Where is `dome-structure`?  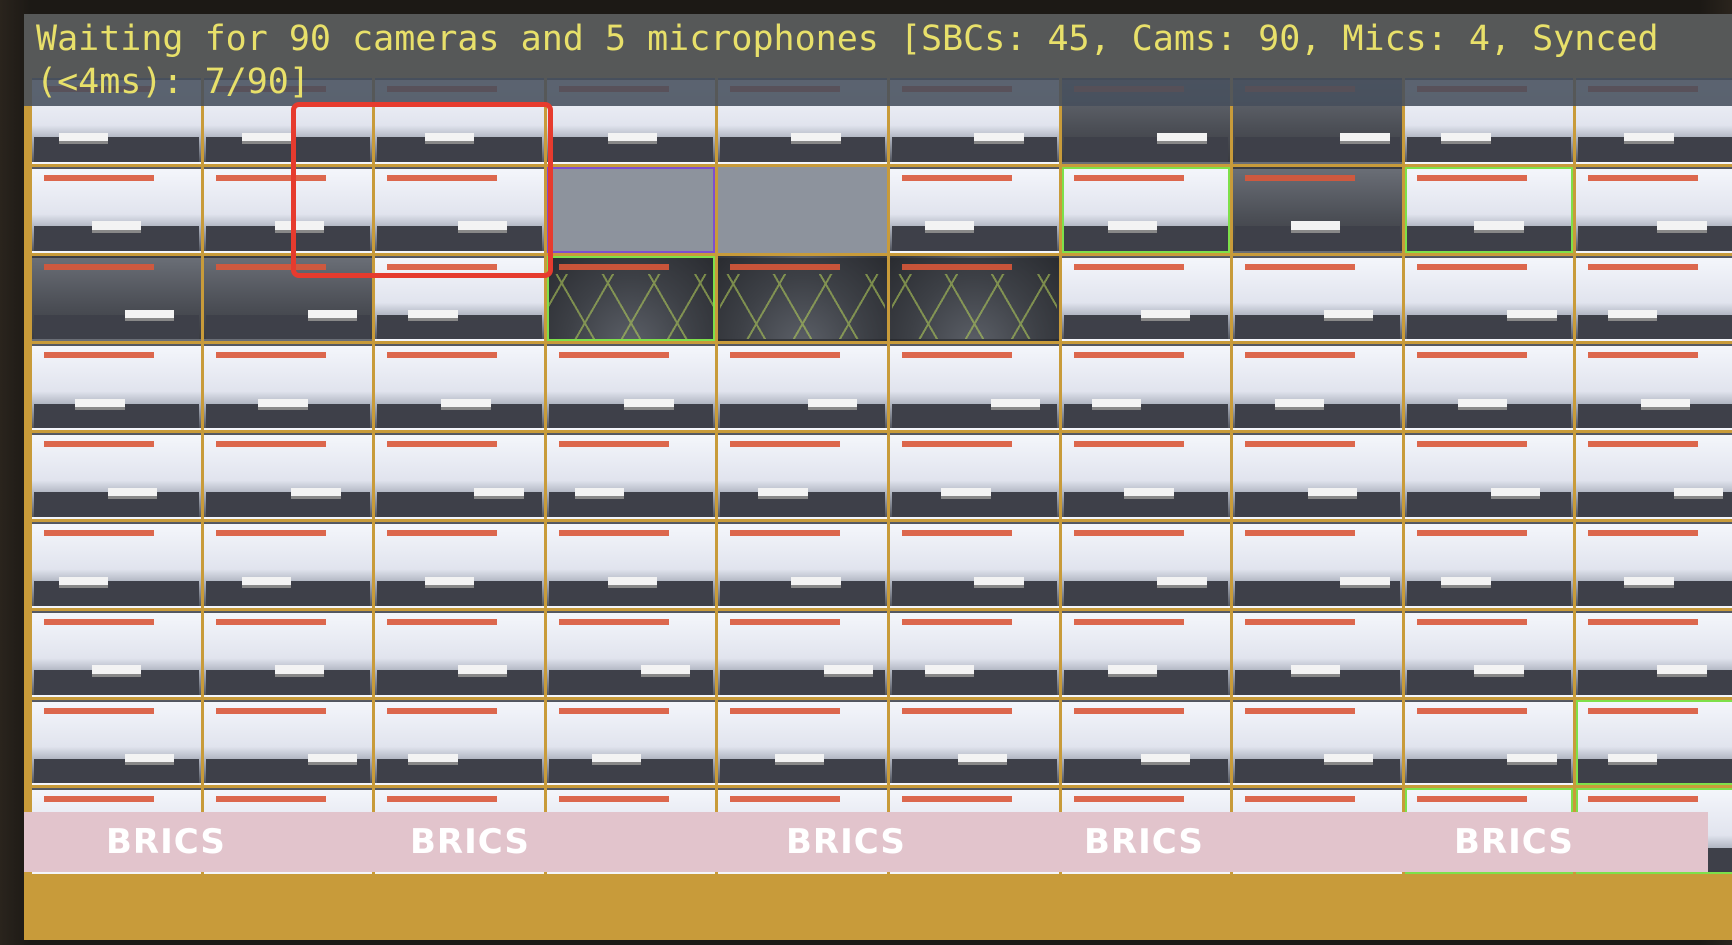
dome-structure is located at coordinates (631, 306).